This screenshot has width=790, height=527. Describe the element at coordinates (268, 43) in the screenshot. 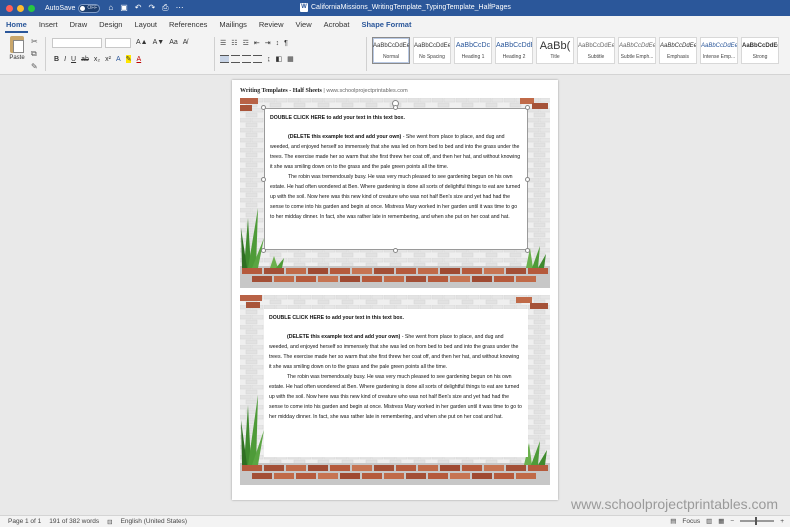

I see `increase-indent-icon: ⇥` at that location.